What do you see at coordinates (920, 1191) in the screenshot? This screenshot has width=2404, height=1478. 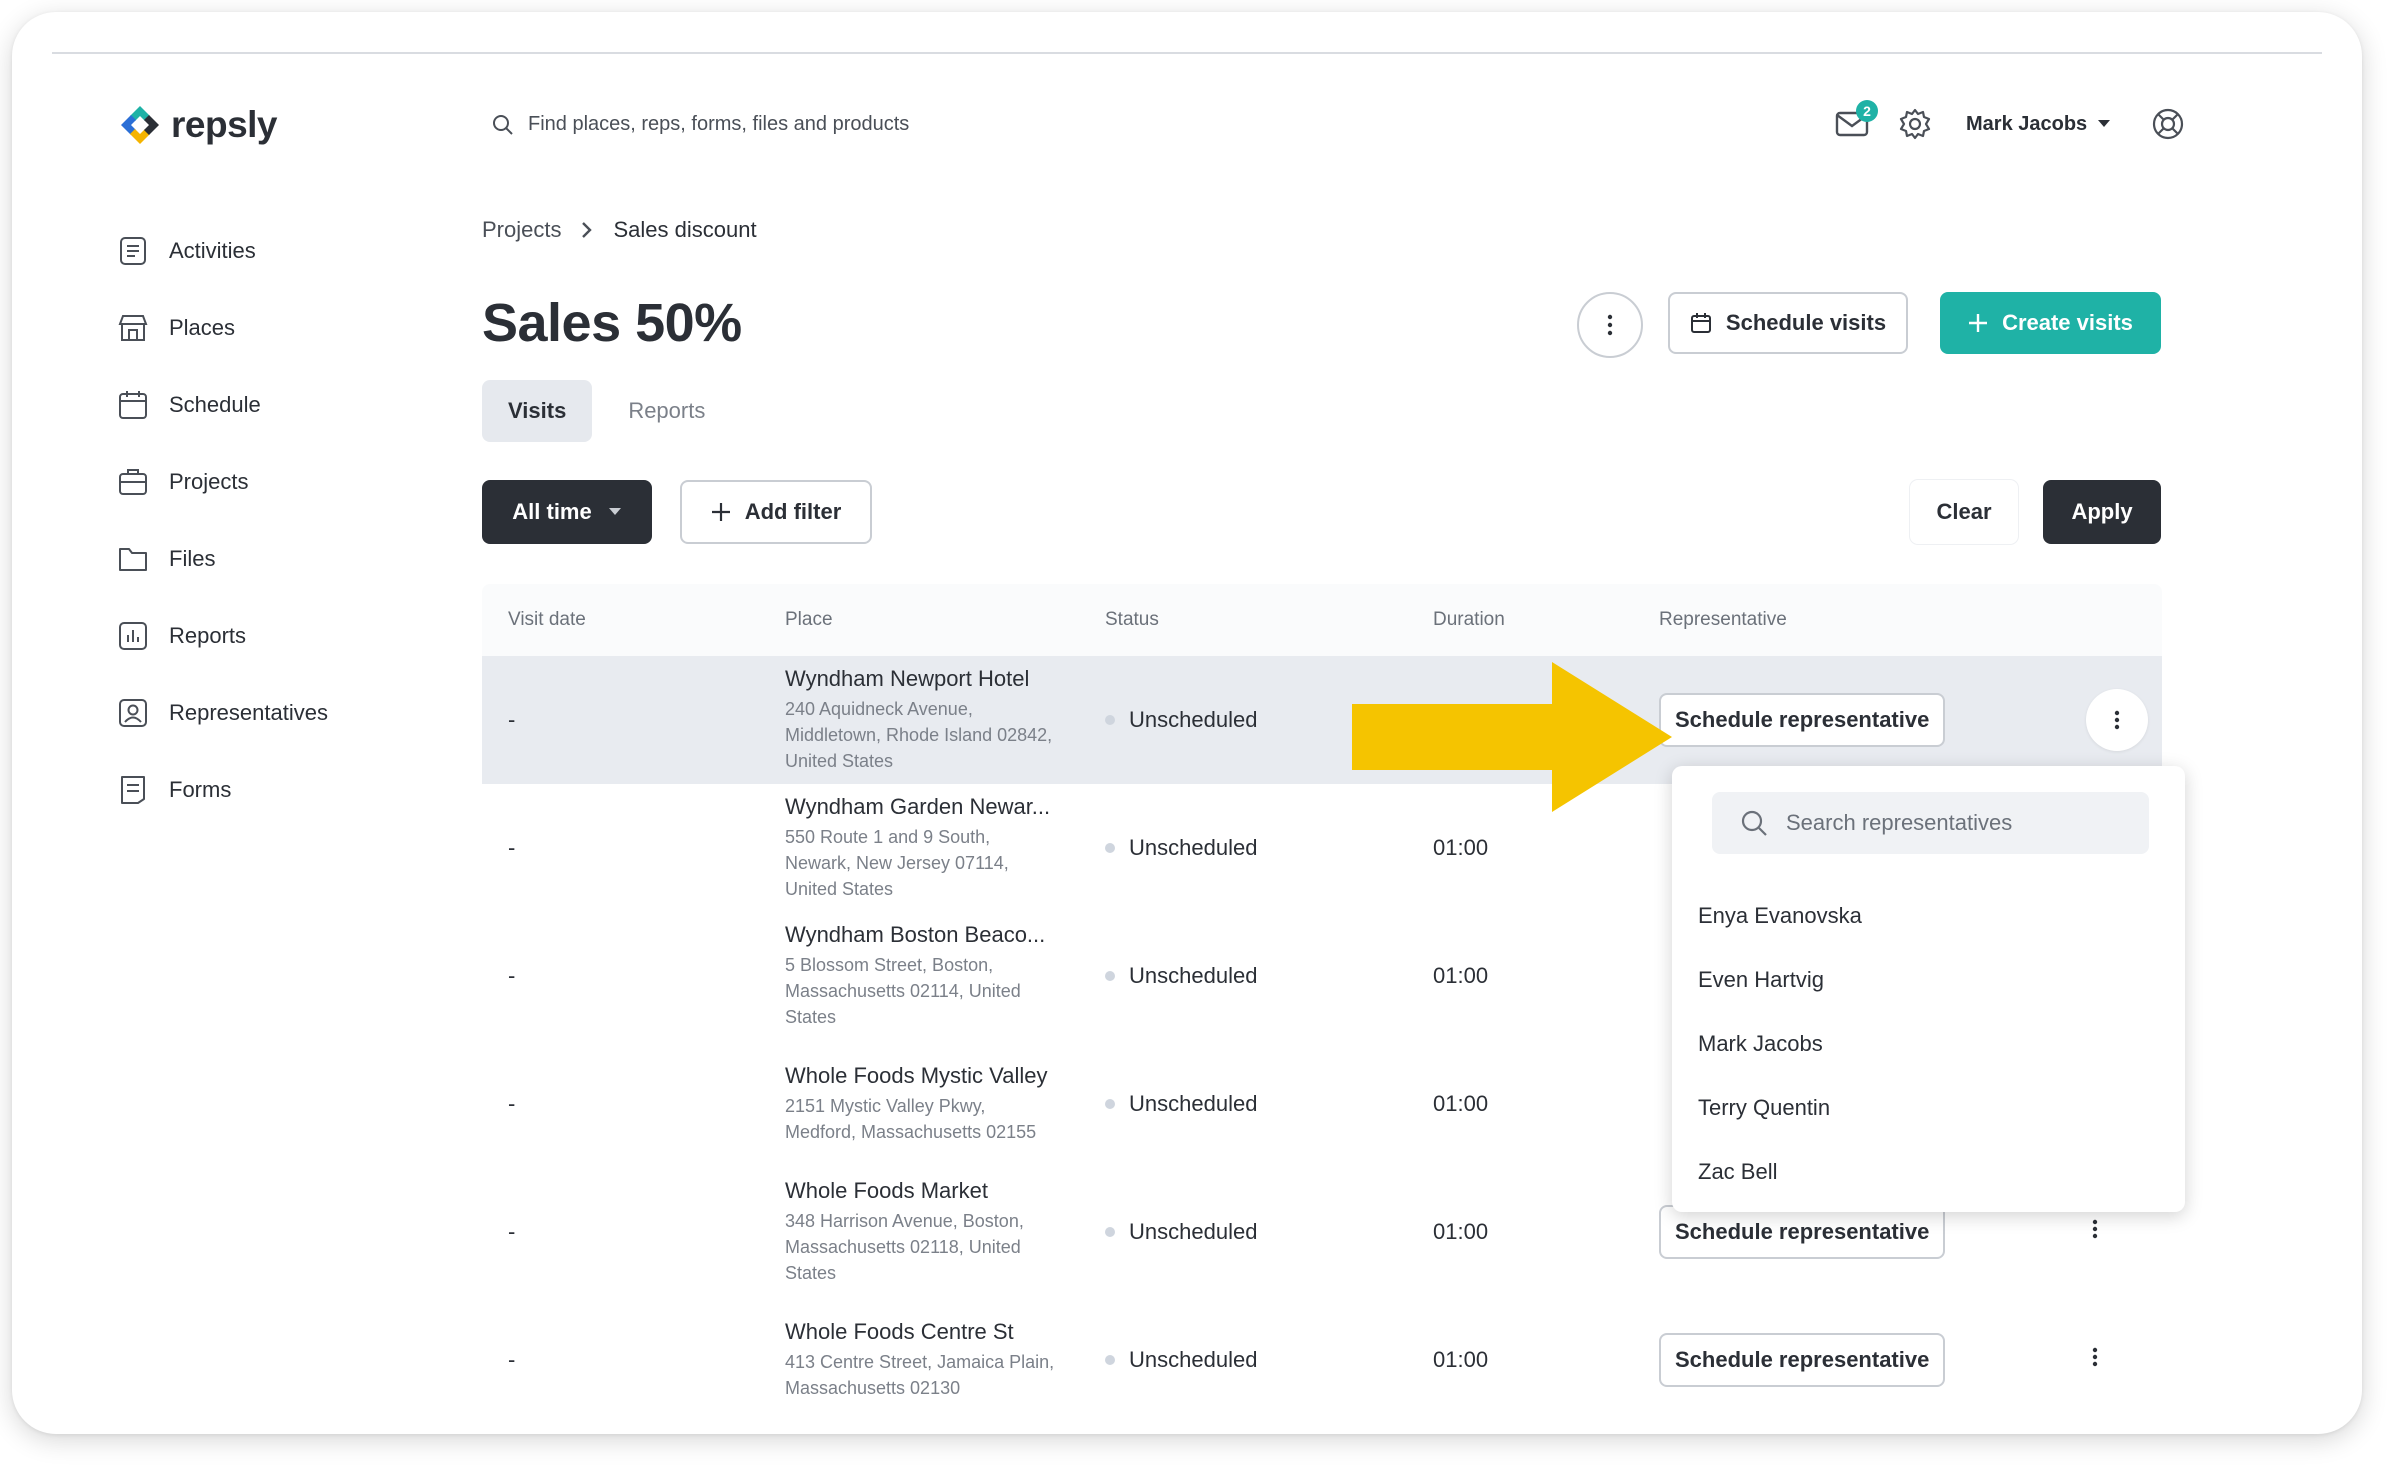 I see `place-name: Whole Foods Market` at bounding box center [920, 1191].